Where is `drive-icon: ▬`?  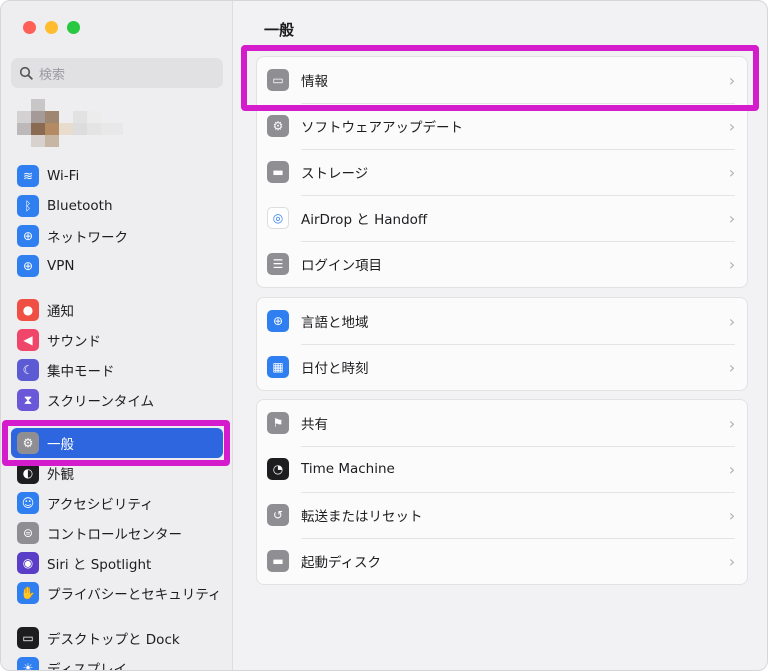
drive-icon: ▬ is located at coordinates (278, 172).